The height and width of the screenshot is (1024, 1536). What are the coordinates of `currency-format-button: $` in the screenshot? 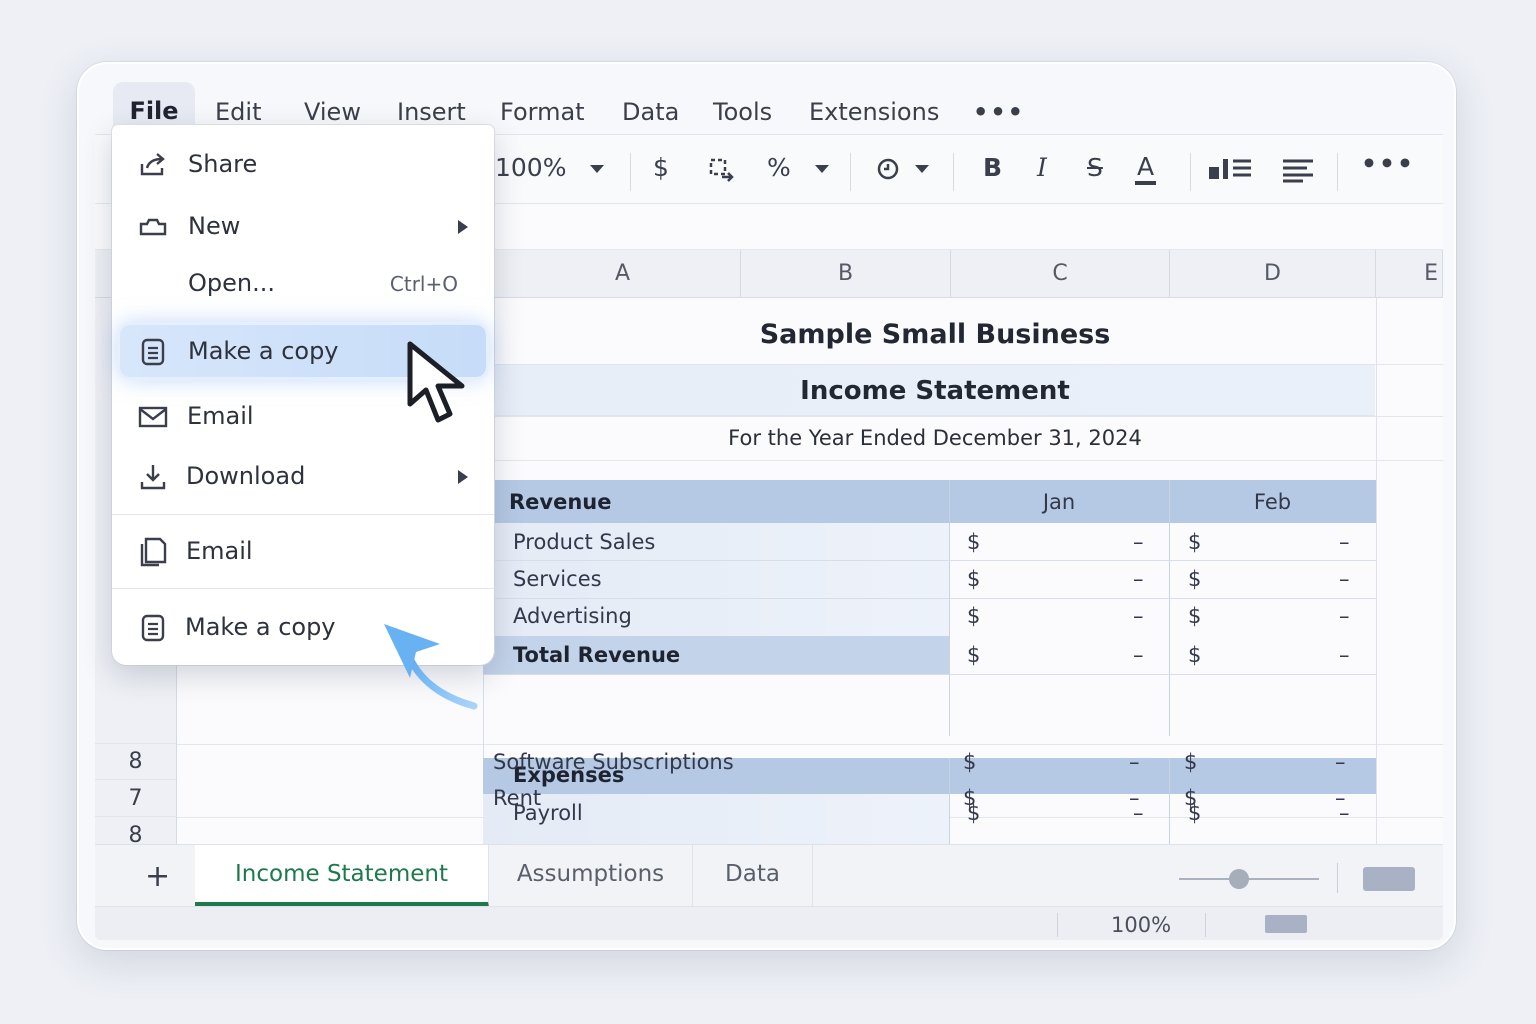 It's located at (661, 167).